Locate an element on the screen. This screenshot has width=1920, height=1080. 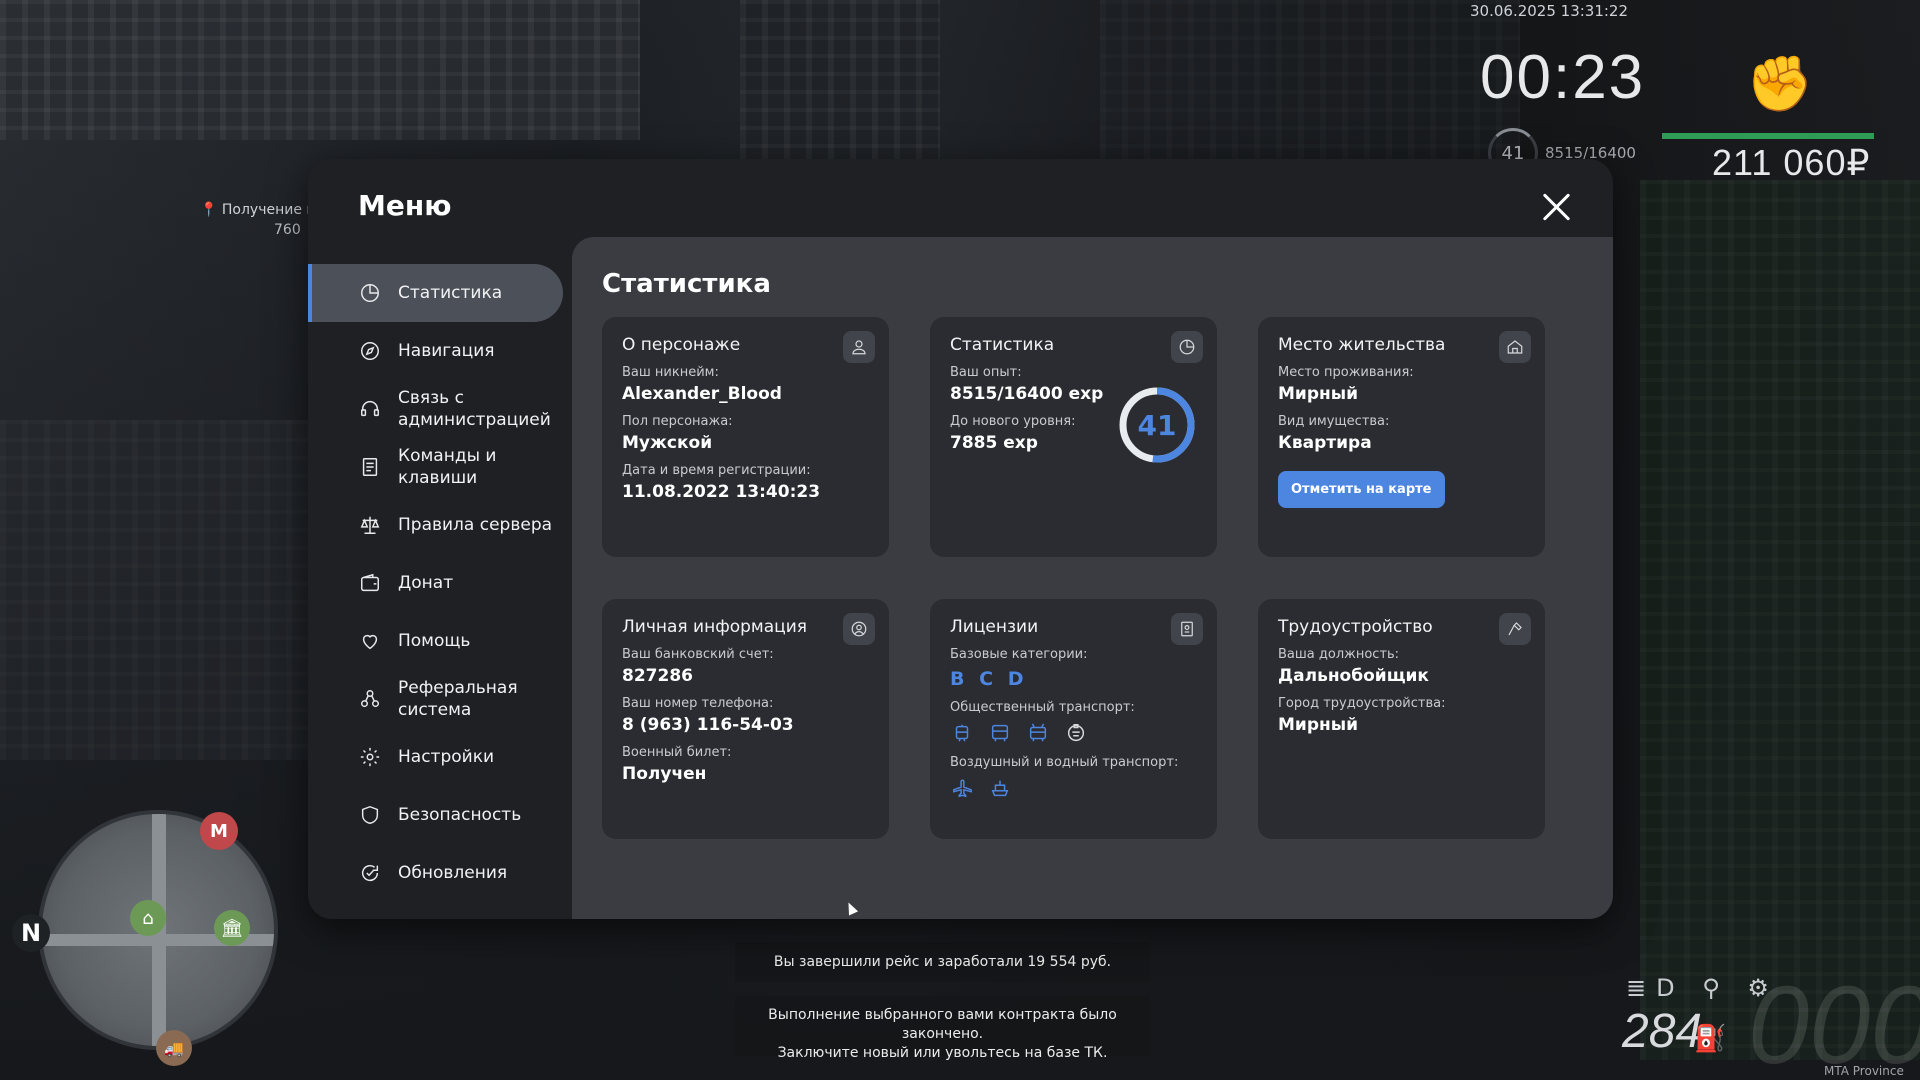
level-value: 41 is located at coordinates (1157, 425).